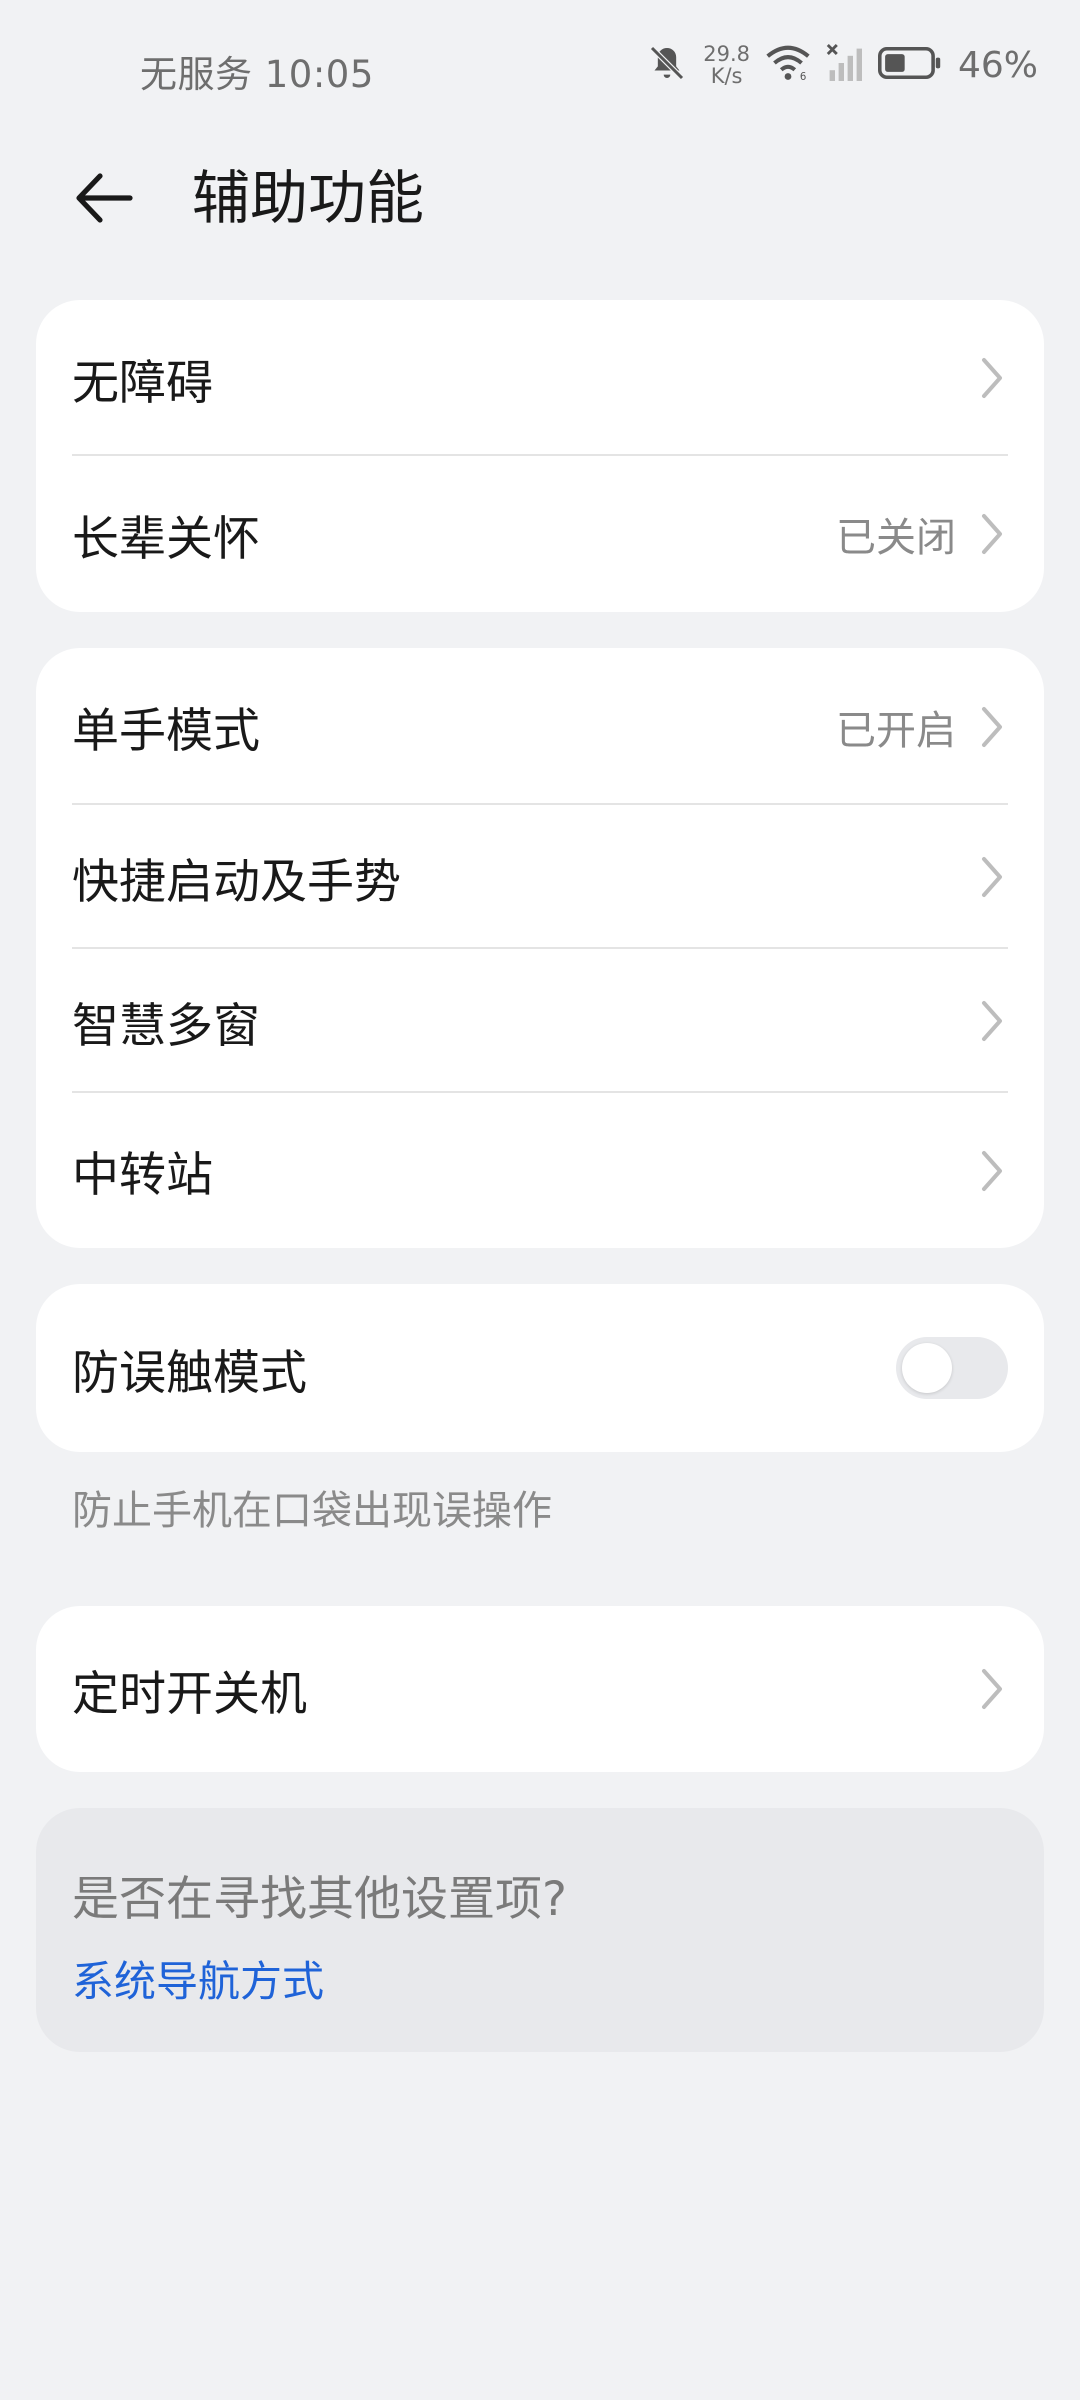  Describe the element at coordinates (319, 1899) in the screenshot. I see `suggestion-title: 是否在寻找其他设置项?` at that location.